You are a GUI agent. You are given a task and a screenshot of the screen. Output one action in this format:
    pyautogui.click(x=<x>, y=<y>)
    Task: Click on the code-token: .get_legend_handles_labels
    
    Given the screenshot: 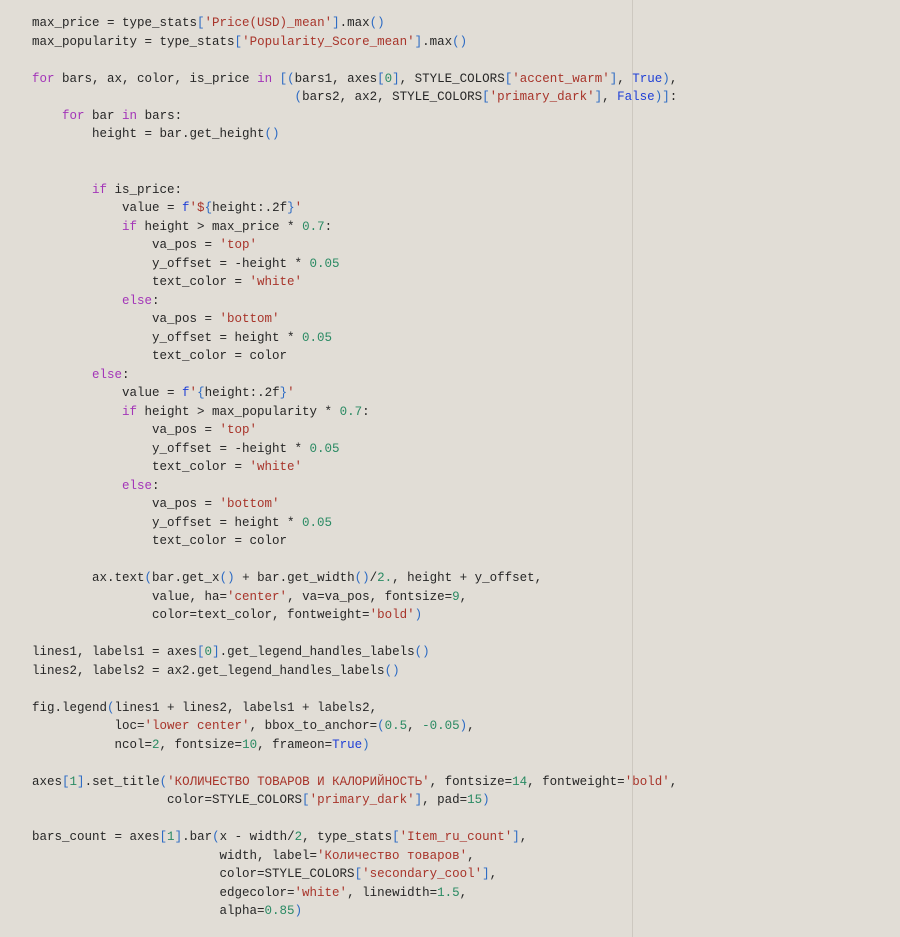 What is the action you would take?
    pyautogui.click(x=317, y=652)
    